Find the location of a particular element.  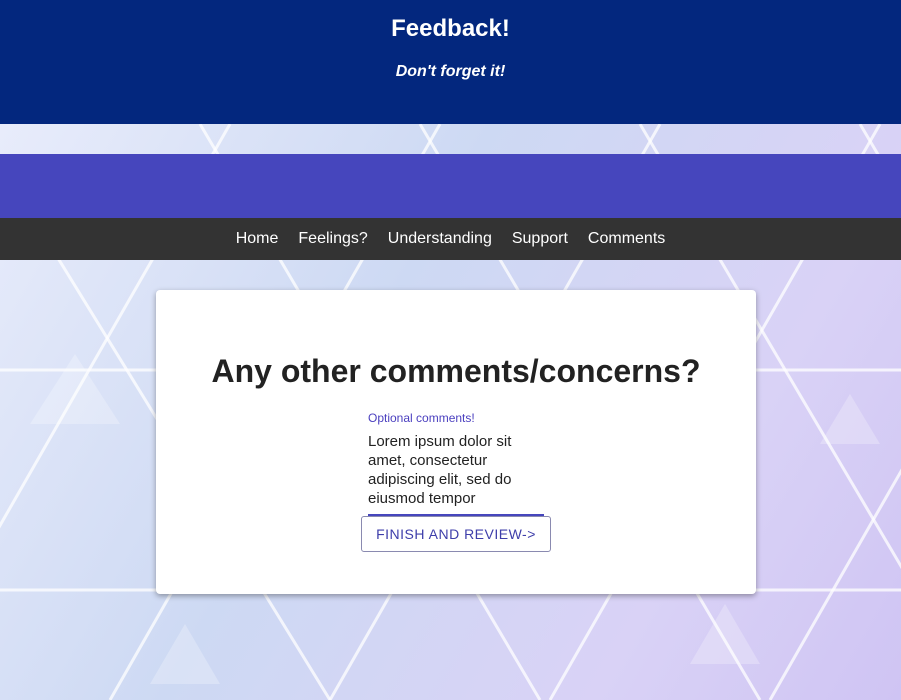

finish-and-review-button: FINISH AND REVIEW-> is located at coordinates (456, 534).